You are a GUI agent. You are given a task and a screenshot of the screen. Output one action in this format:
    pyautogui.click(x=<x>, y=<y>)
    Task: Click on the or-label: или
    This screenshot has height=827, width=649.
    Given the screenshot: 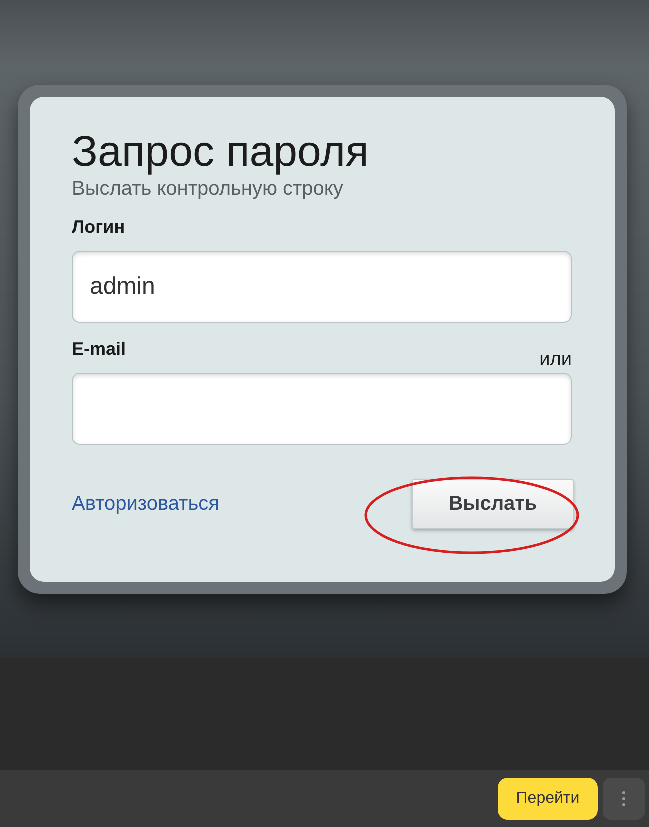 What is the action you would take?
    pyautogui.click(x=556, y=360)
    